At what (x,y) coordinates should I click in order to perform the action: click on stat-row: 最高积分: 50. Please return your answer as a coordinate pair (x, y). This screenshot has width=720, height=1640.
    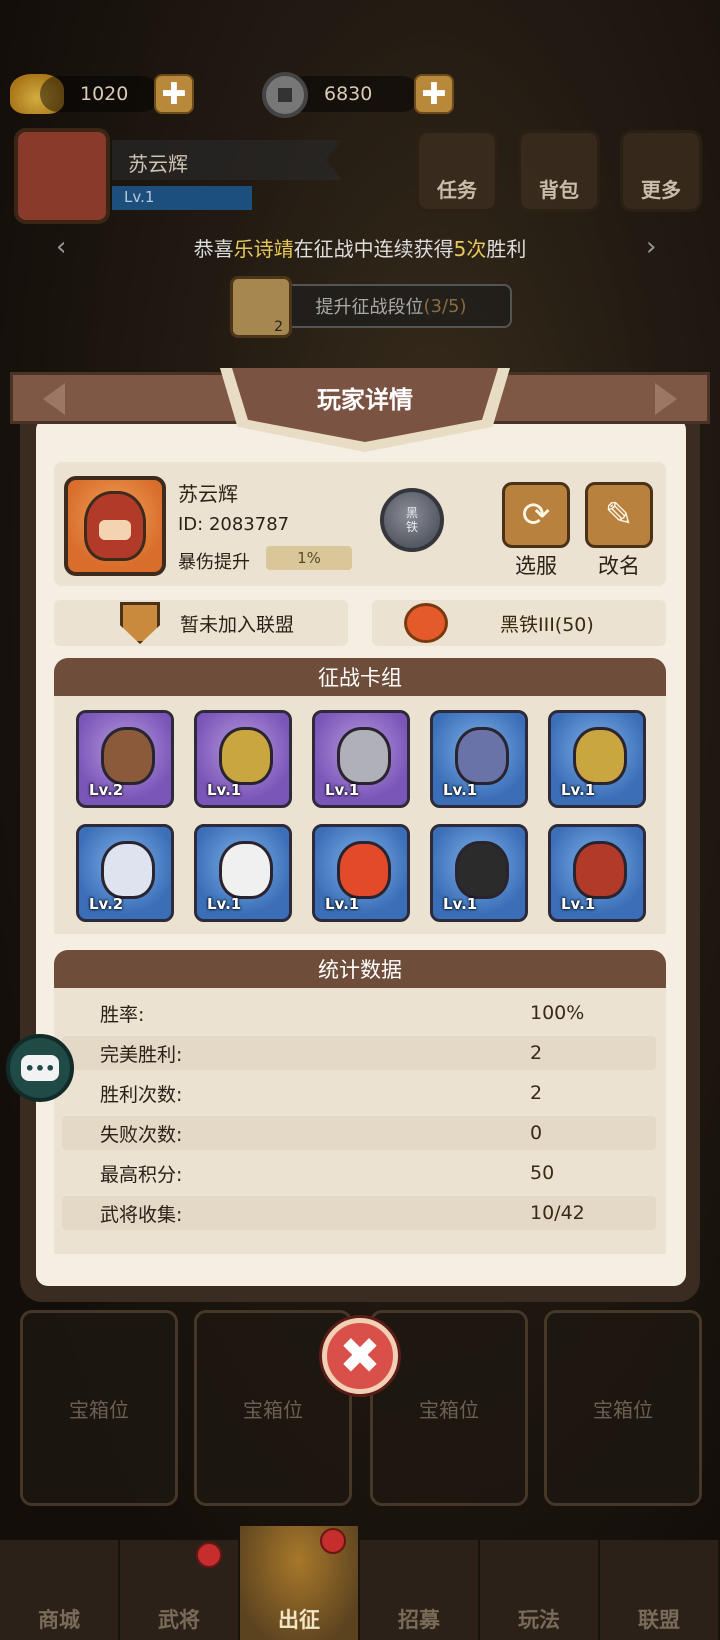
    Looking at the image, I should click on (359, 1173).